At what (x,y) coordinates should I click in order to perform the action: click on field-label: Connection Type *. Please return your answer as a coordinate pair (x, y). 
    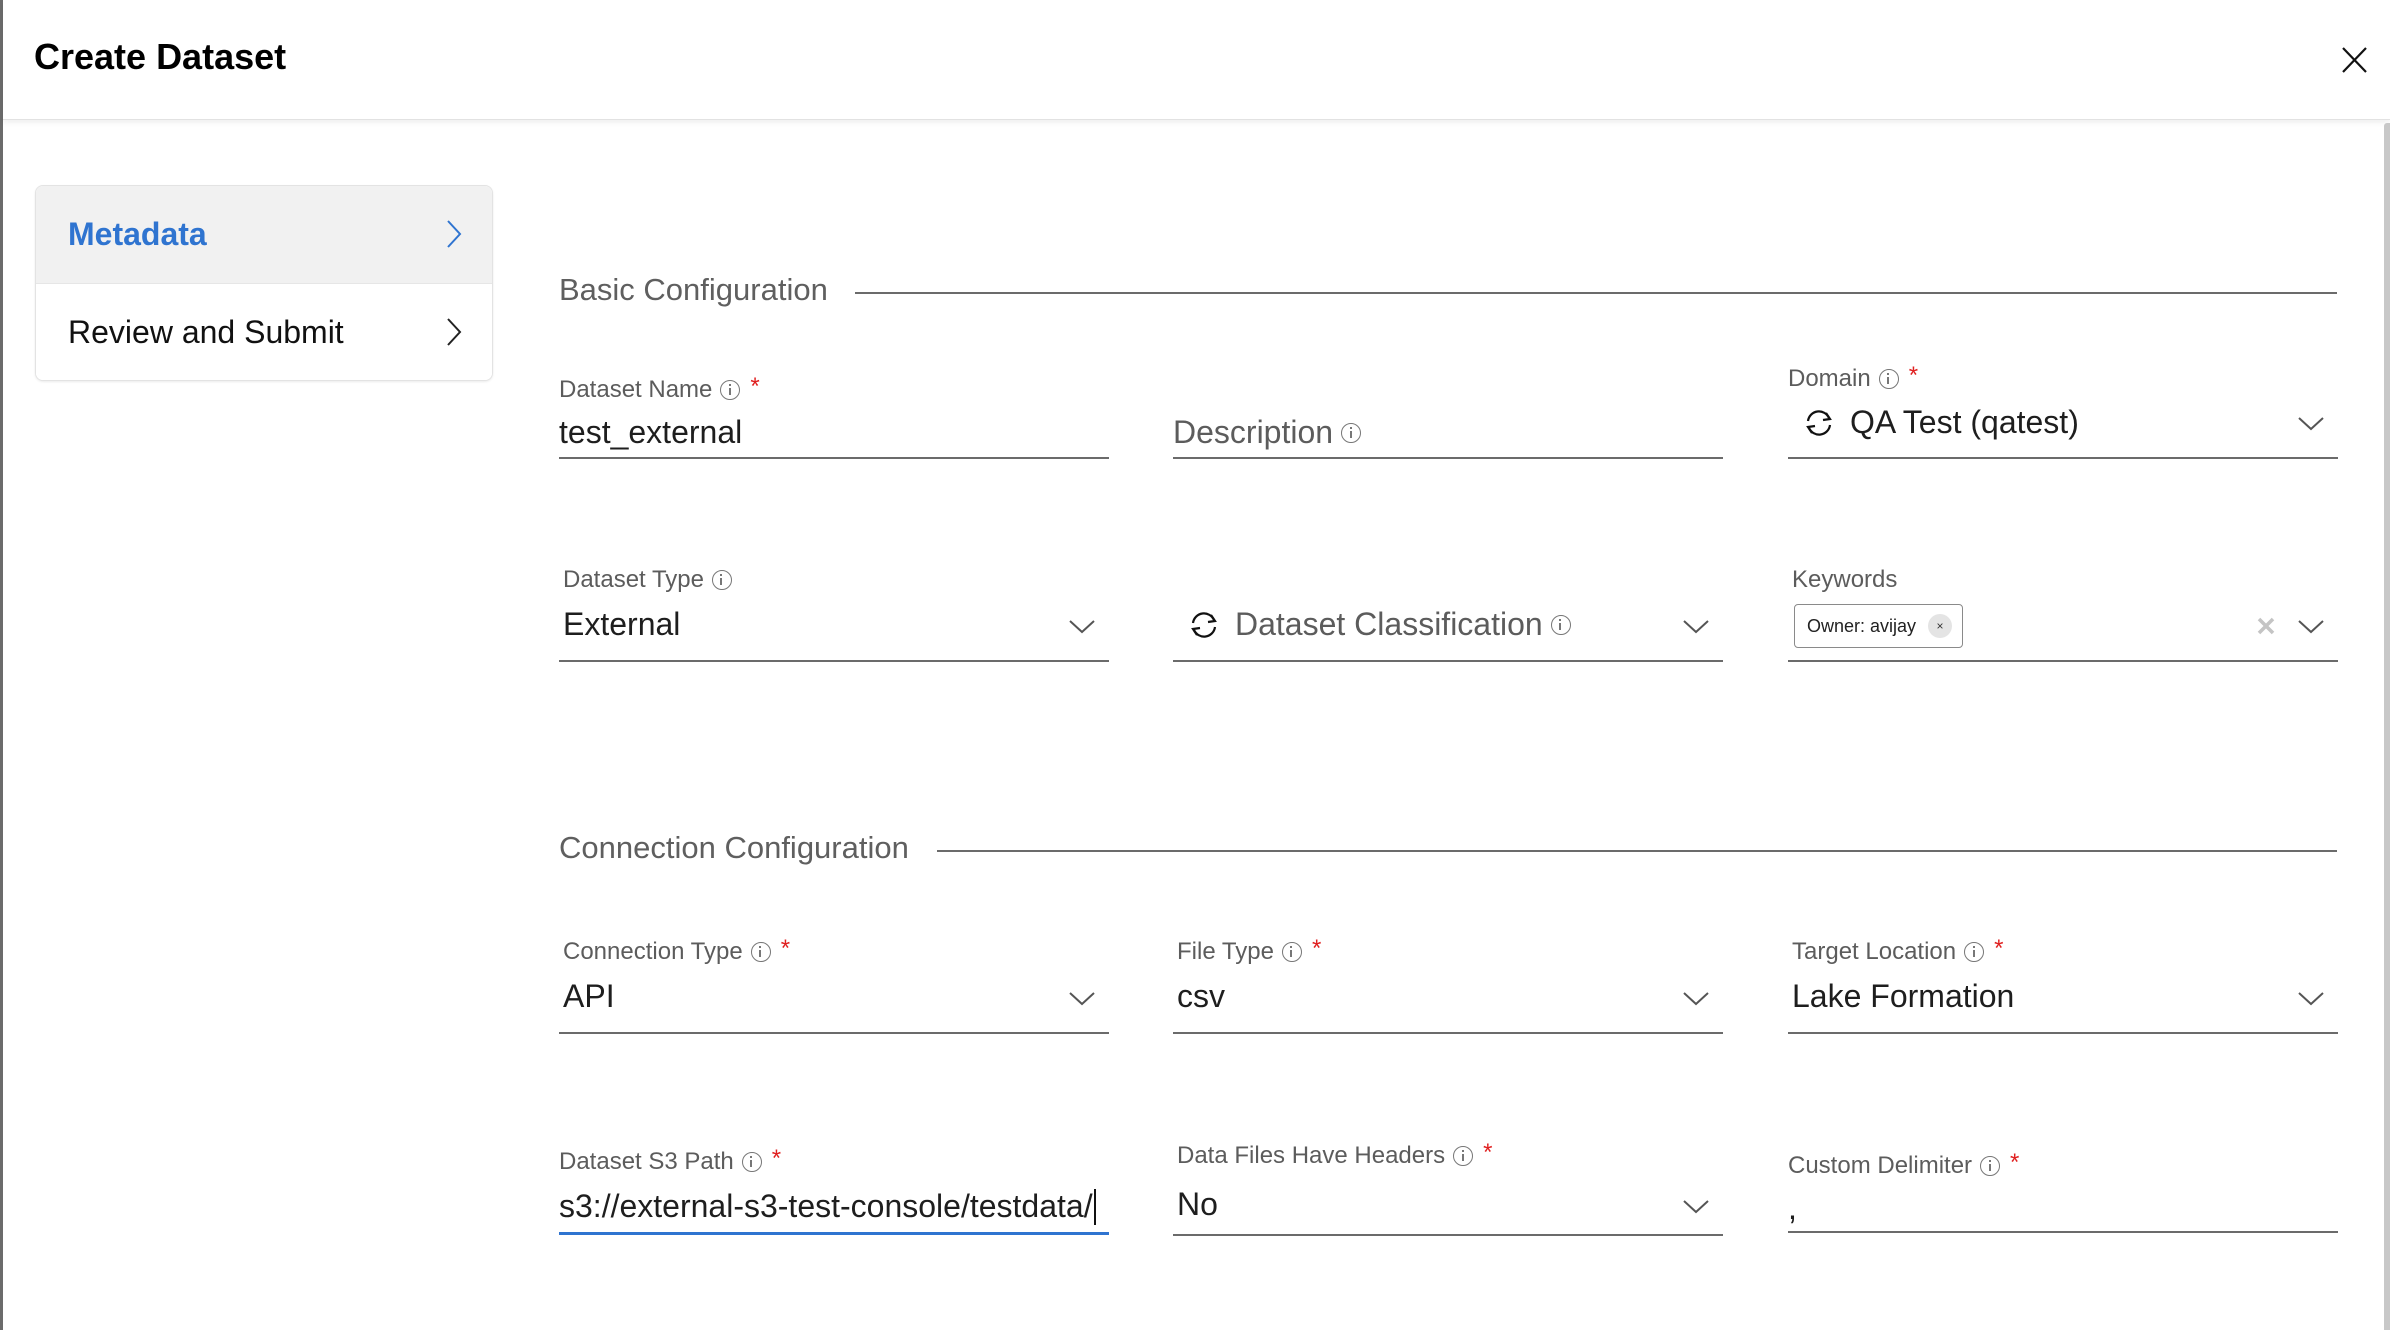
    Looking at the image, I should click on (677, 950).